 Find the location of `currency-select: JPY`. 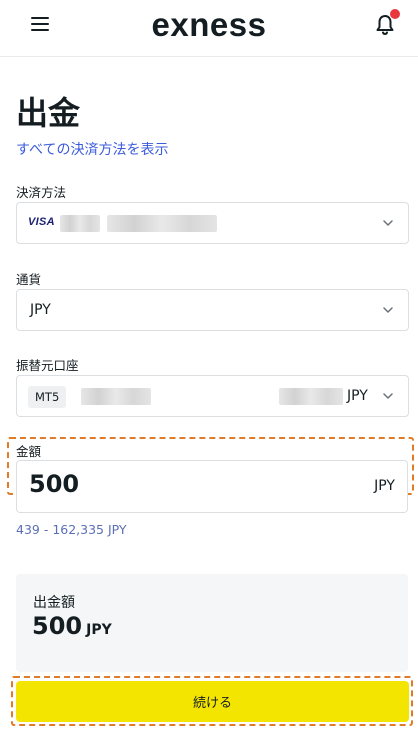

currency-select: JPY is located at coordinates (212, 310).